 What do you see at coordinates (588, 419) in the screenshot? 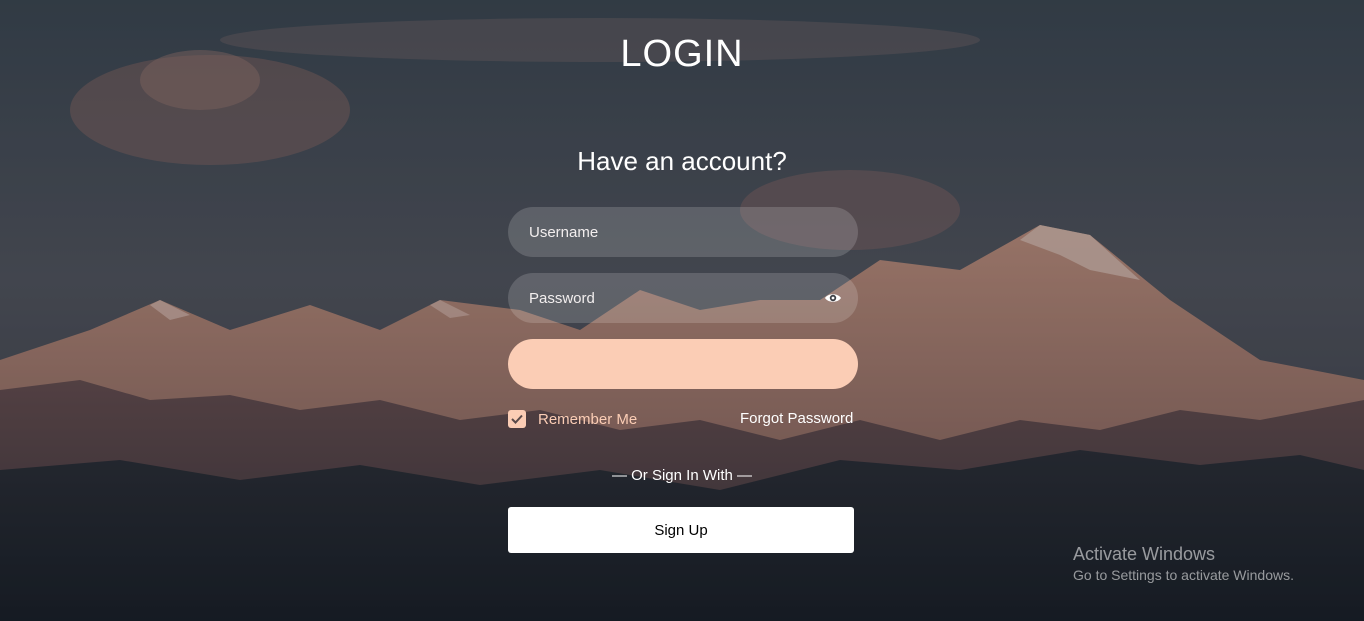
I see `remember-me-label: Remember Me` at bounding box center [588, 419].